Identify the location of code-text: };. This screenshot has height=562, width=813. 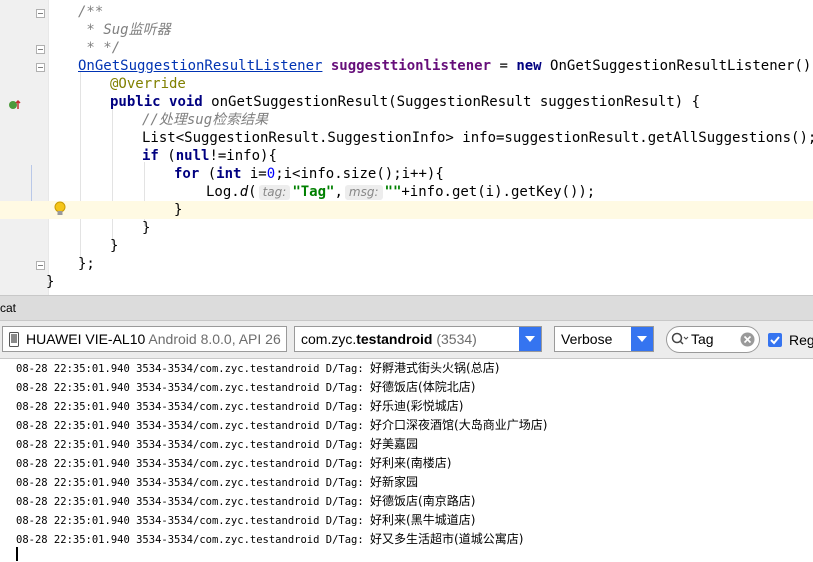
(86, 264).